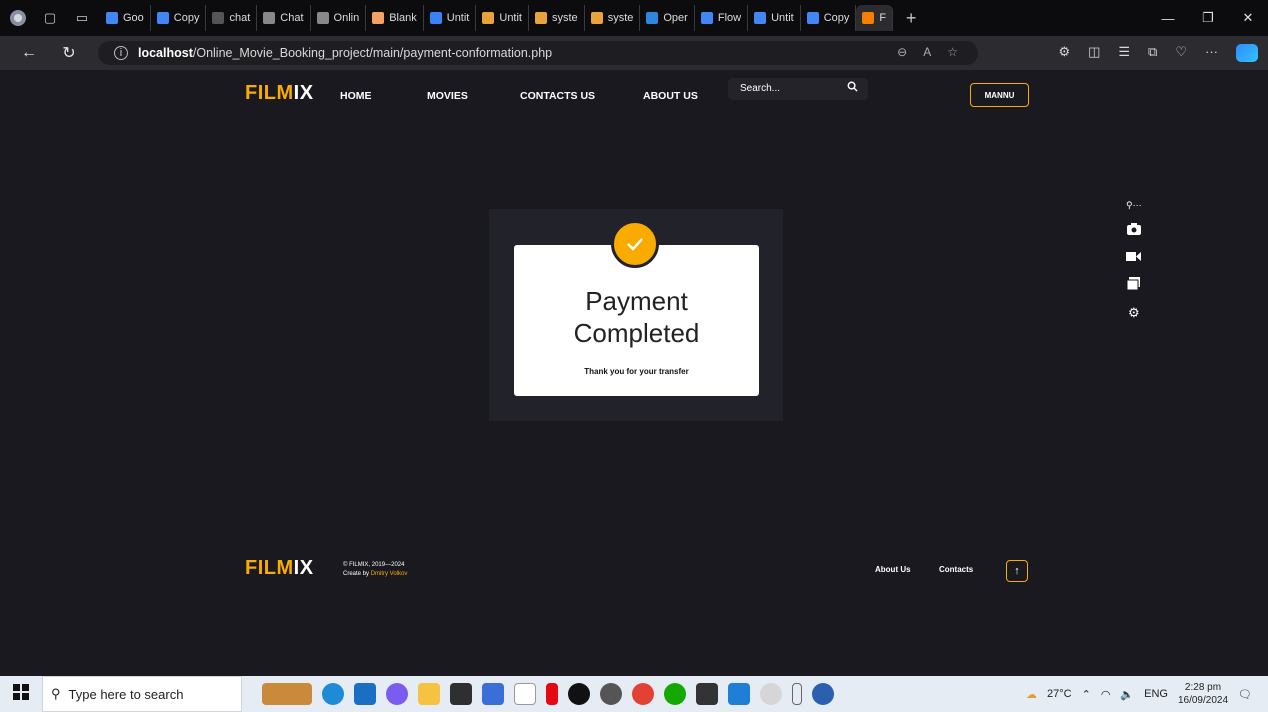 The width and height of the screenshot is (1268, 712). Describe the element at coordinates (1245, 694) in the screenshot. I see `notifications-icon: 🗨` at that location.